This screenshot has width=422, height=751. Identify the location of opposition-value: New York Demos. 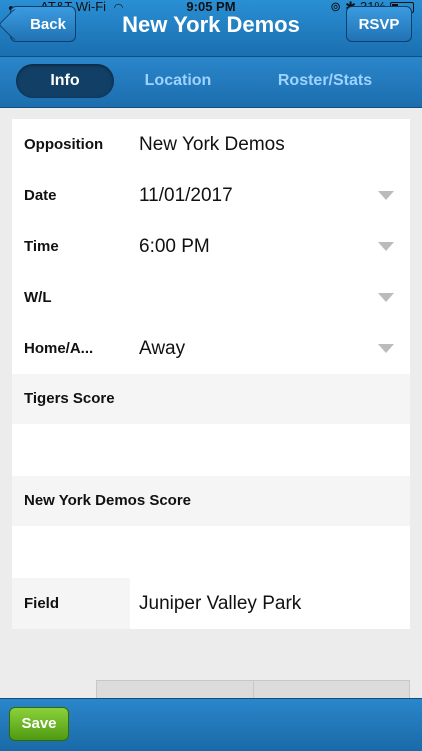
(212, 144).